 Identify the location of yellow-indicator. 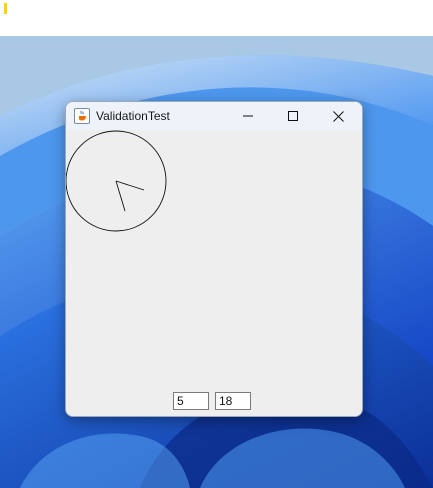
(5, 8).